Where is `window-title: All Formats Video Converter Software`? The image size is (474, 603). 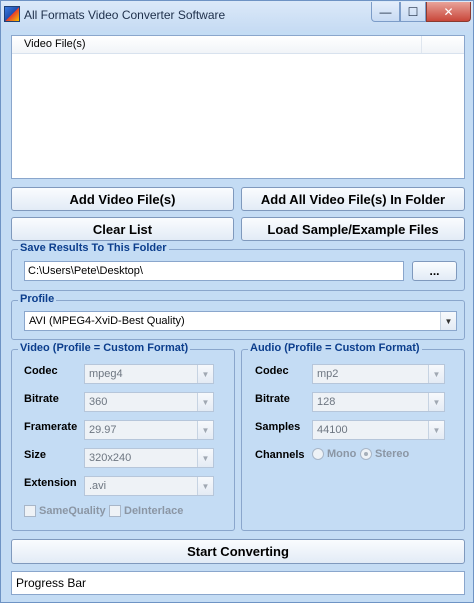
window-title: All Formats Video Converter Software is located at coordinates (125, 15).